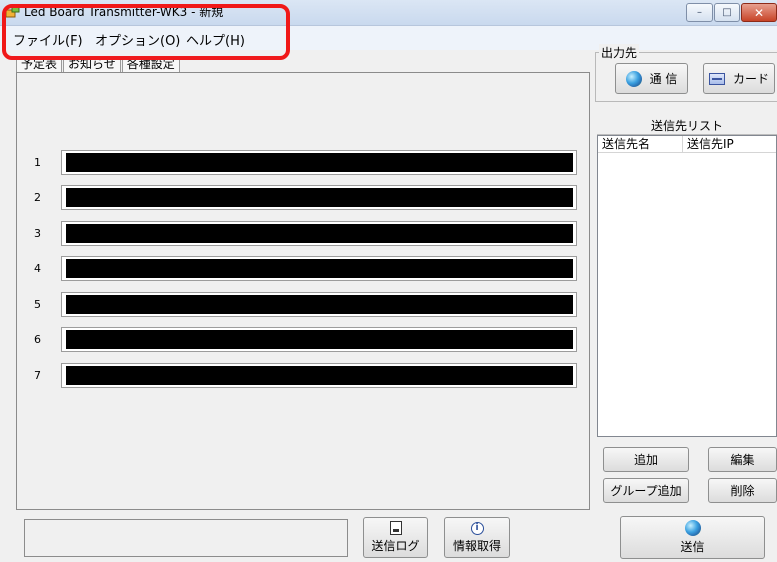 The image size is (777, 562). Describe the element at coordinates (646, 459) in the screenshot. I see `add-button: 追加` at that location.